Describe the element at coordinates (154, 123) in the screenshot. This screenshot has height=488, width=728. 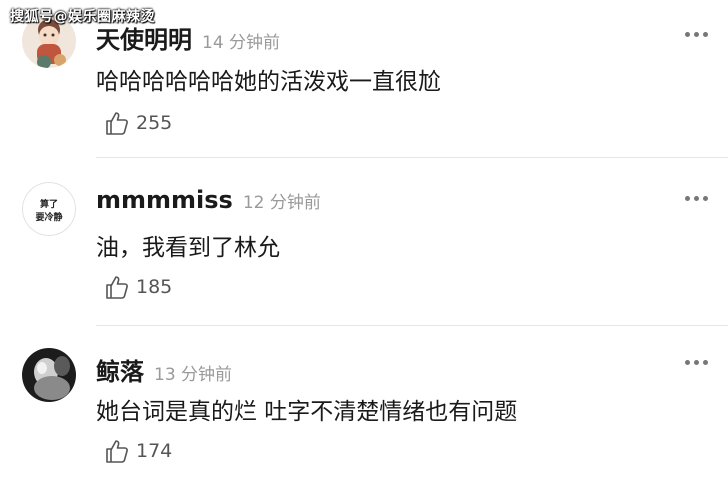
I see `like-count: 255` at that location.